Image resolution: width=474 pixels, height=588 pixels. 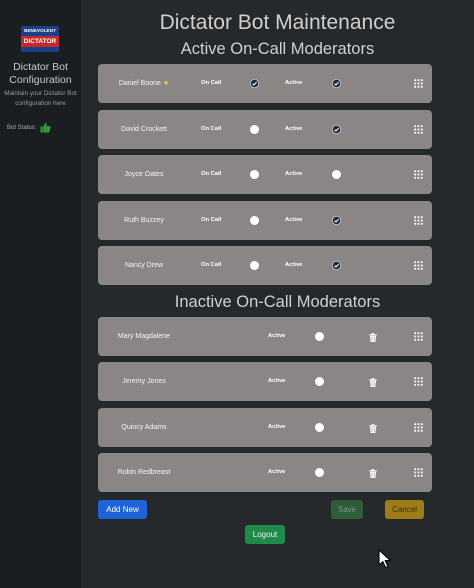 I want to click on bot-status-label: Bot Status:, so click(x=22, y=128).